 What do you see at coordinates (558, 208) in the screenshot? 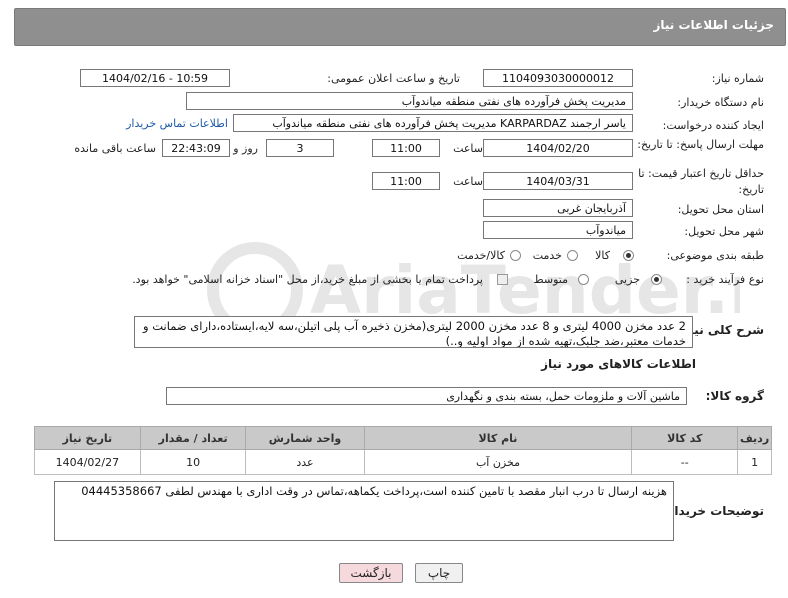
I see `province-field: آذربایجان غربی` at bounding box center [558, 208].